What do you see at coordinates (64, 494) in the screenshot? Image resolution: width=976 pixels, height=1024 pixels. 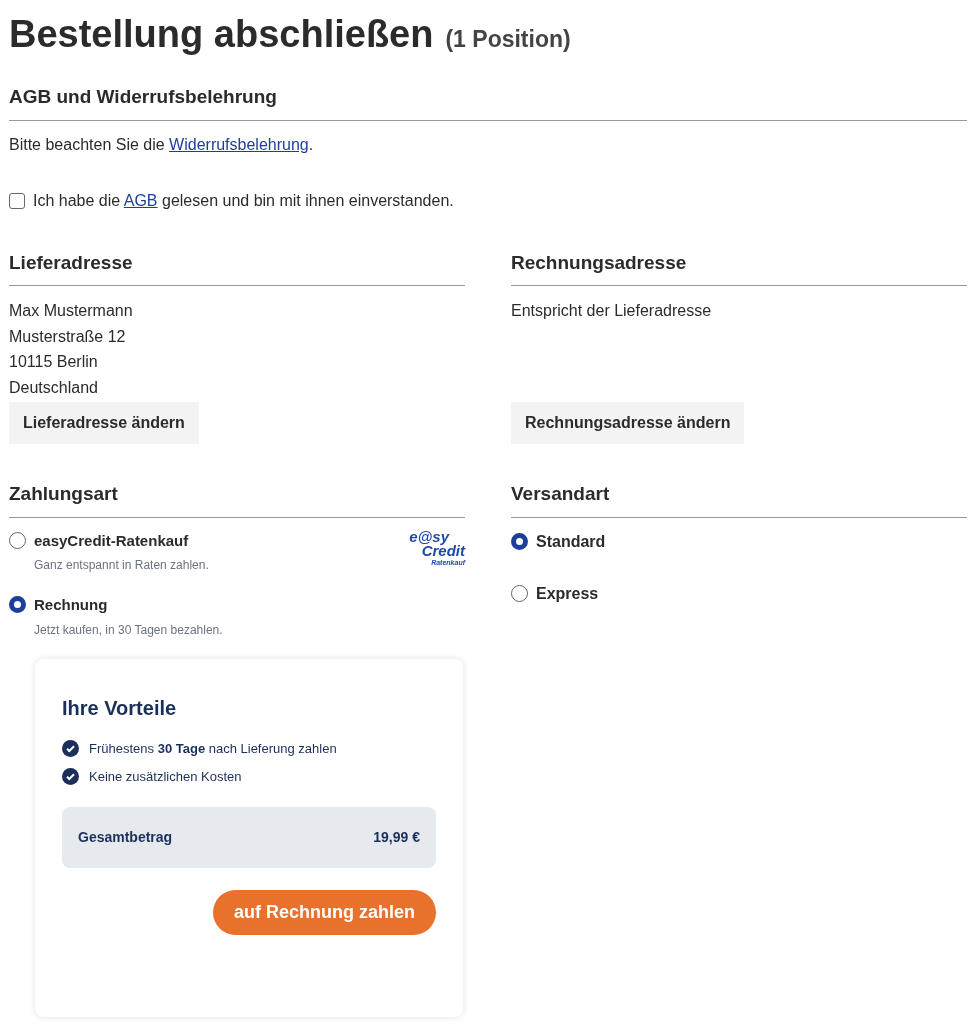 I see `section-heading: Zahlungsart` at bounding box center [64, 494].